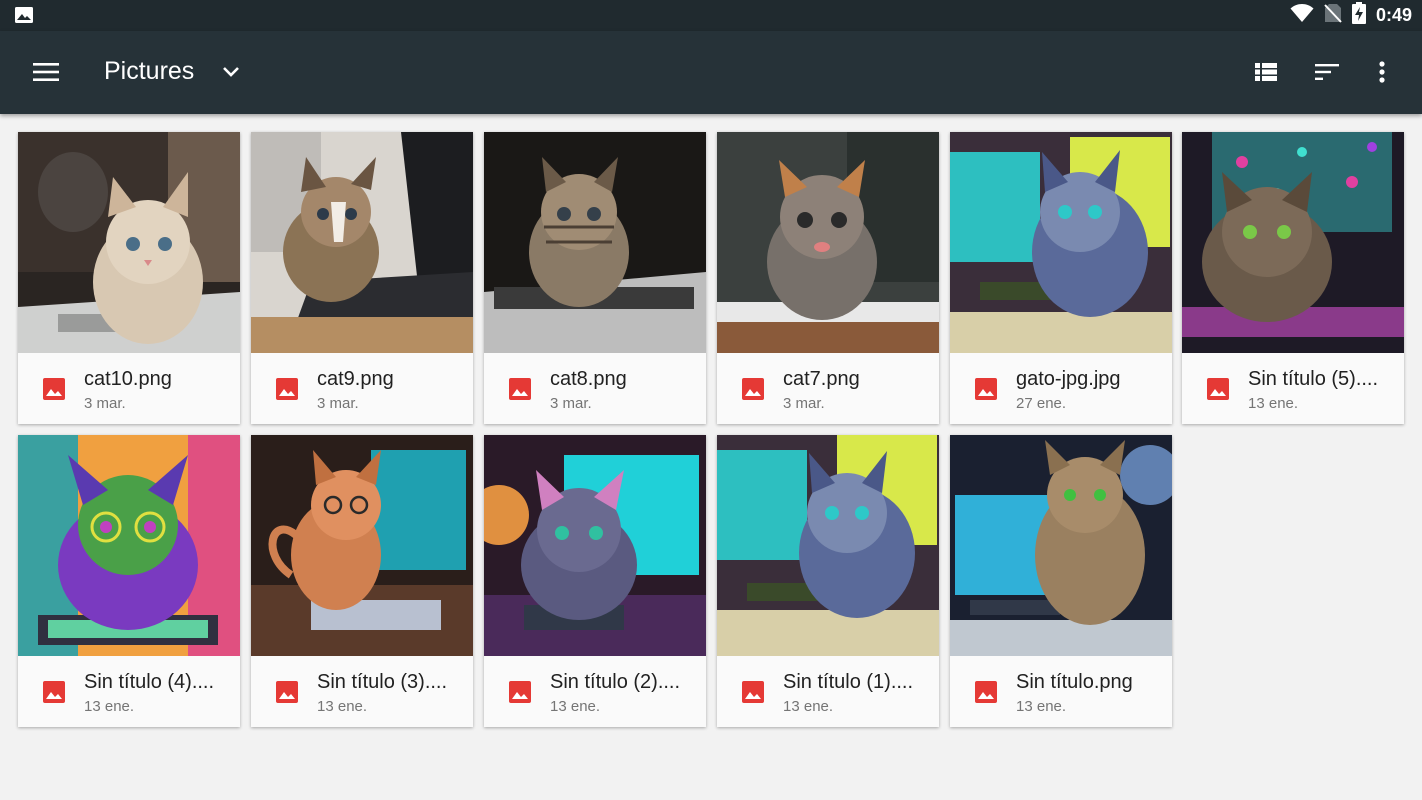  What do you see at coordinates (149, 71) in the screenshot?
I see `page-title: Pictures` at bounding box center [149, 71].